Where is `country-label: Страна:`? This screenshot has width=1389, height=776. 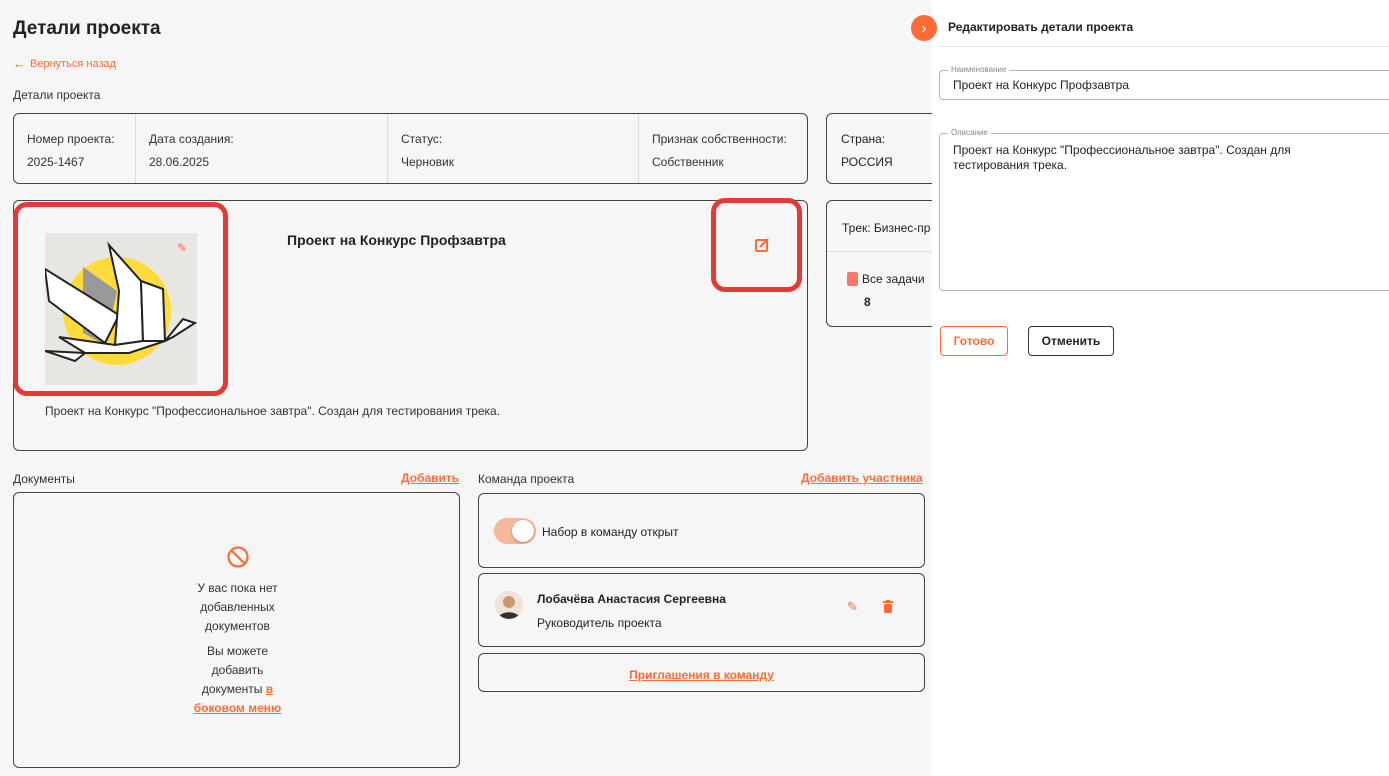 country-label: Страна: is located at coordinates (863, 139).